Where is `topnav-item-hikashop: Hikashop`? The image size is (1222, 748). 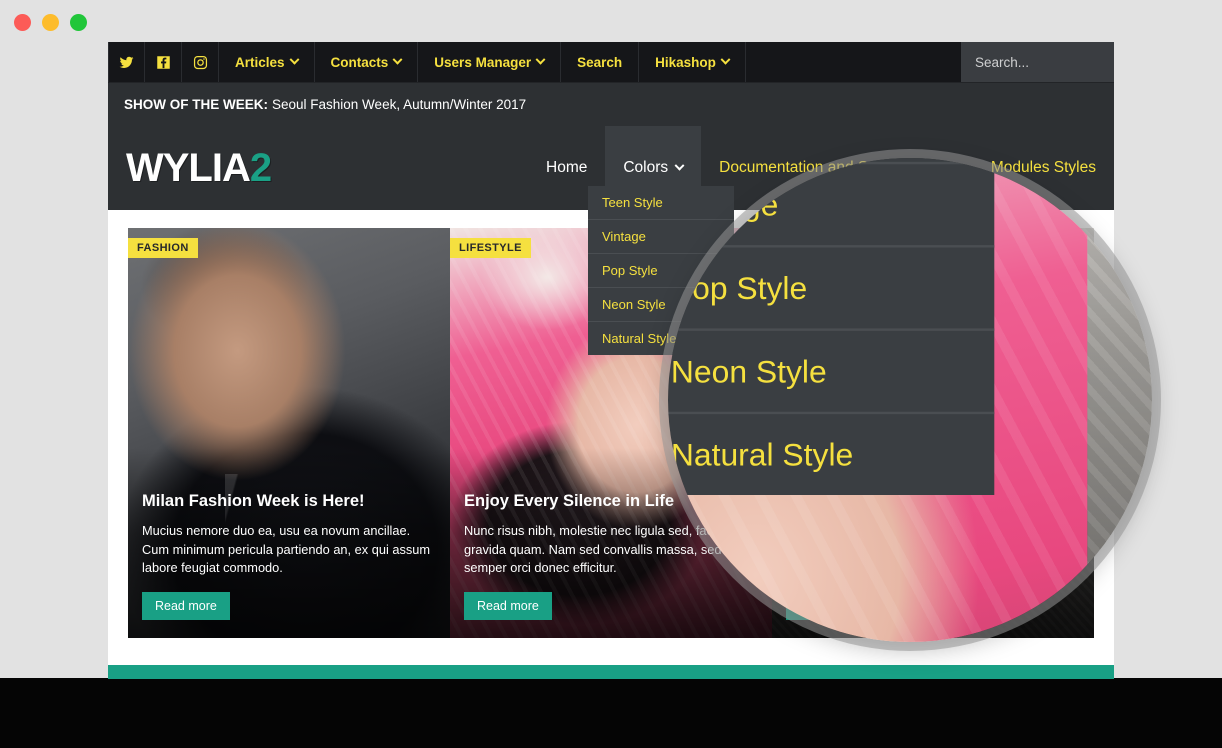 topnav-item-hikashop: Hikashop is located at coordinates (692, 62).